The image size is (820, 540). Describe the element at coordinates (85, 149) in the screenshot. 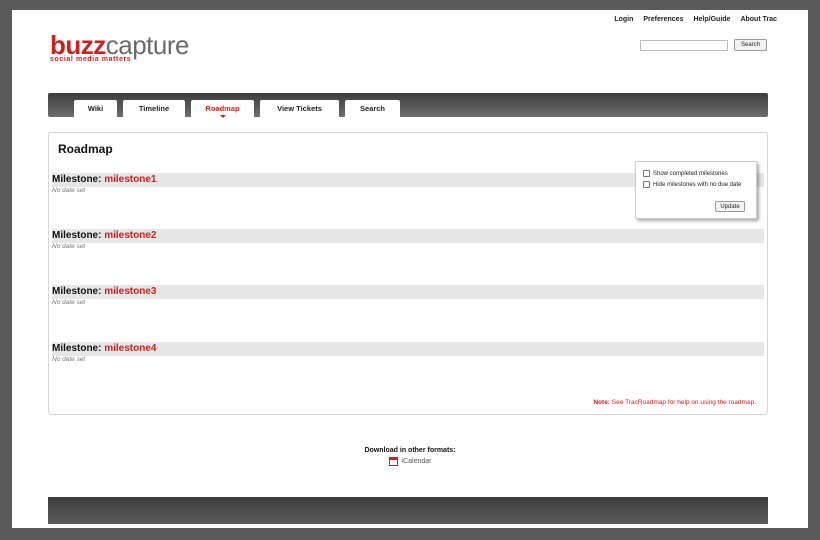

I see `page-title: Roadmap` at that location.